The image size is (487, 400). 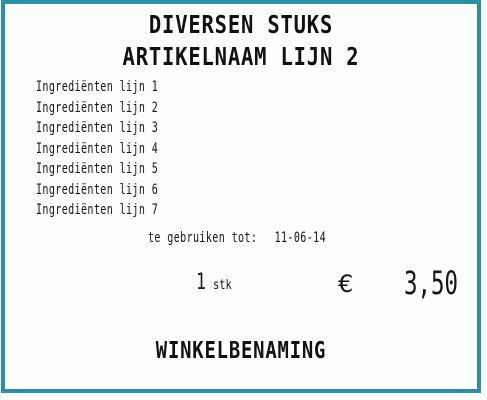 What do you see at coordinates (97, 169) in the screenshot?
I see `ingredient-line: Ingrediënten lijn 5` at bounding box center [97, 169].